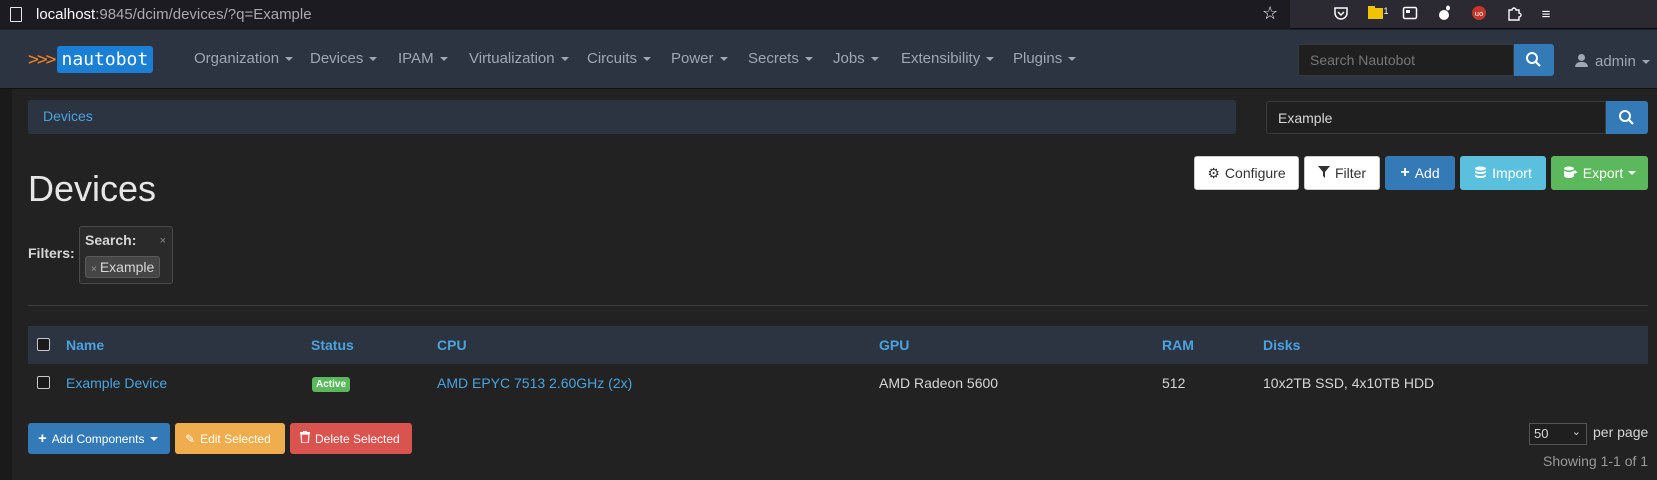 The height and width of the screenshot is (480, 1657). What do you see at coordinates (1178, 345) in the screenshot?
I see `column-header-ram: RAM` at bounding box center [1178, 345].